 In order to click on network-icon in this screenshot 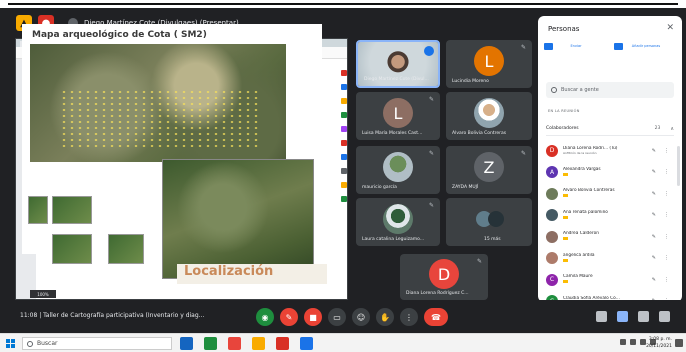, I will do `click(633, 342)`.